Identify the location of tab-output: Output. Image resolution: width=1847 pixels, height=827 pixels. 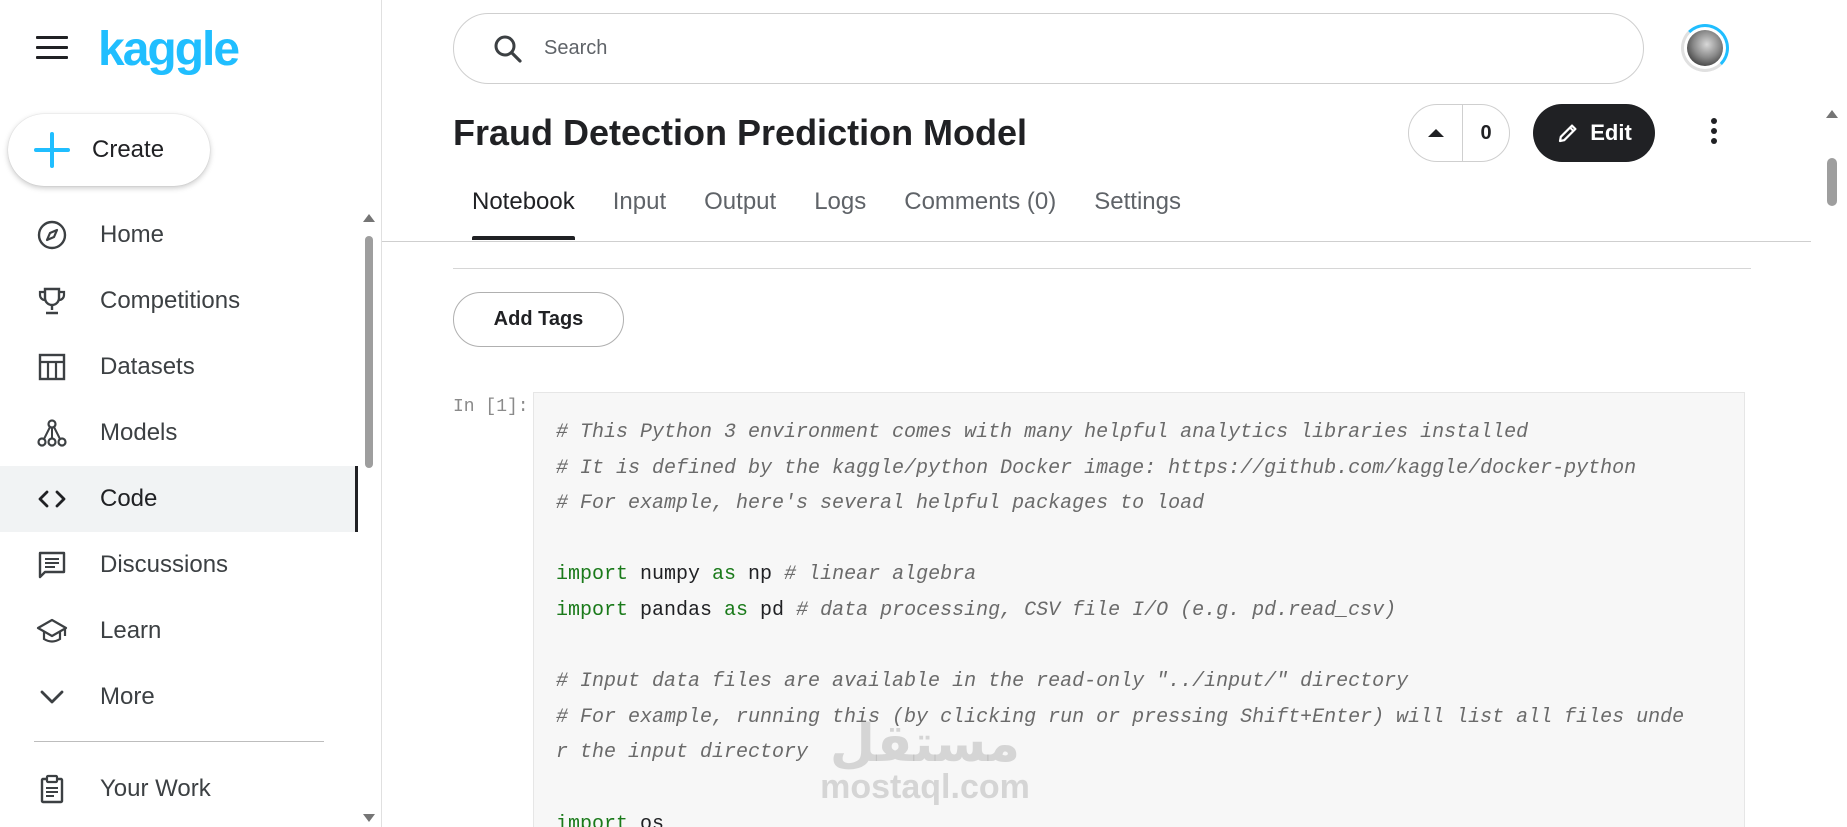
(740, 211).